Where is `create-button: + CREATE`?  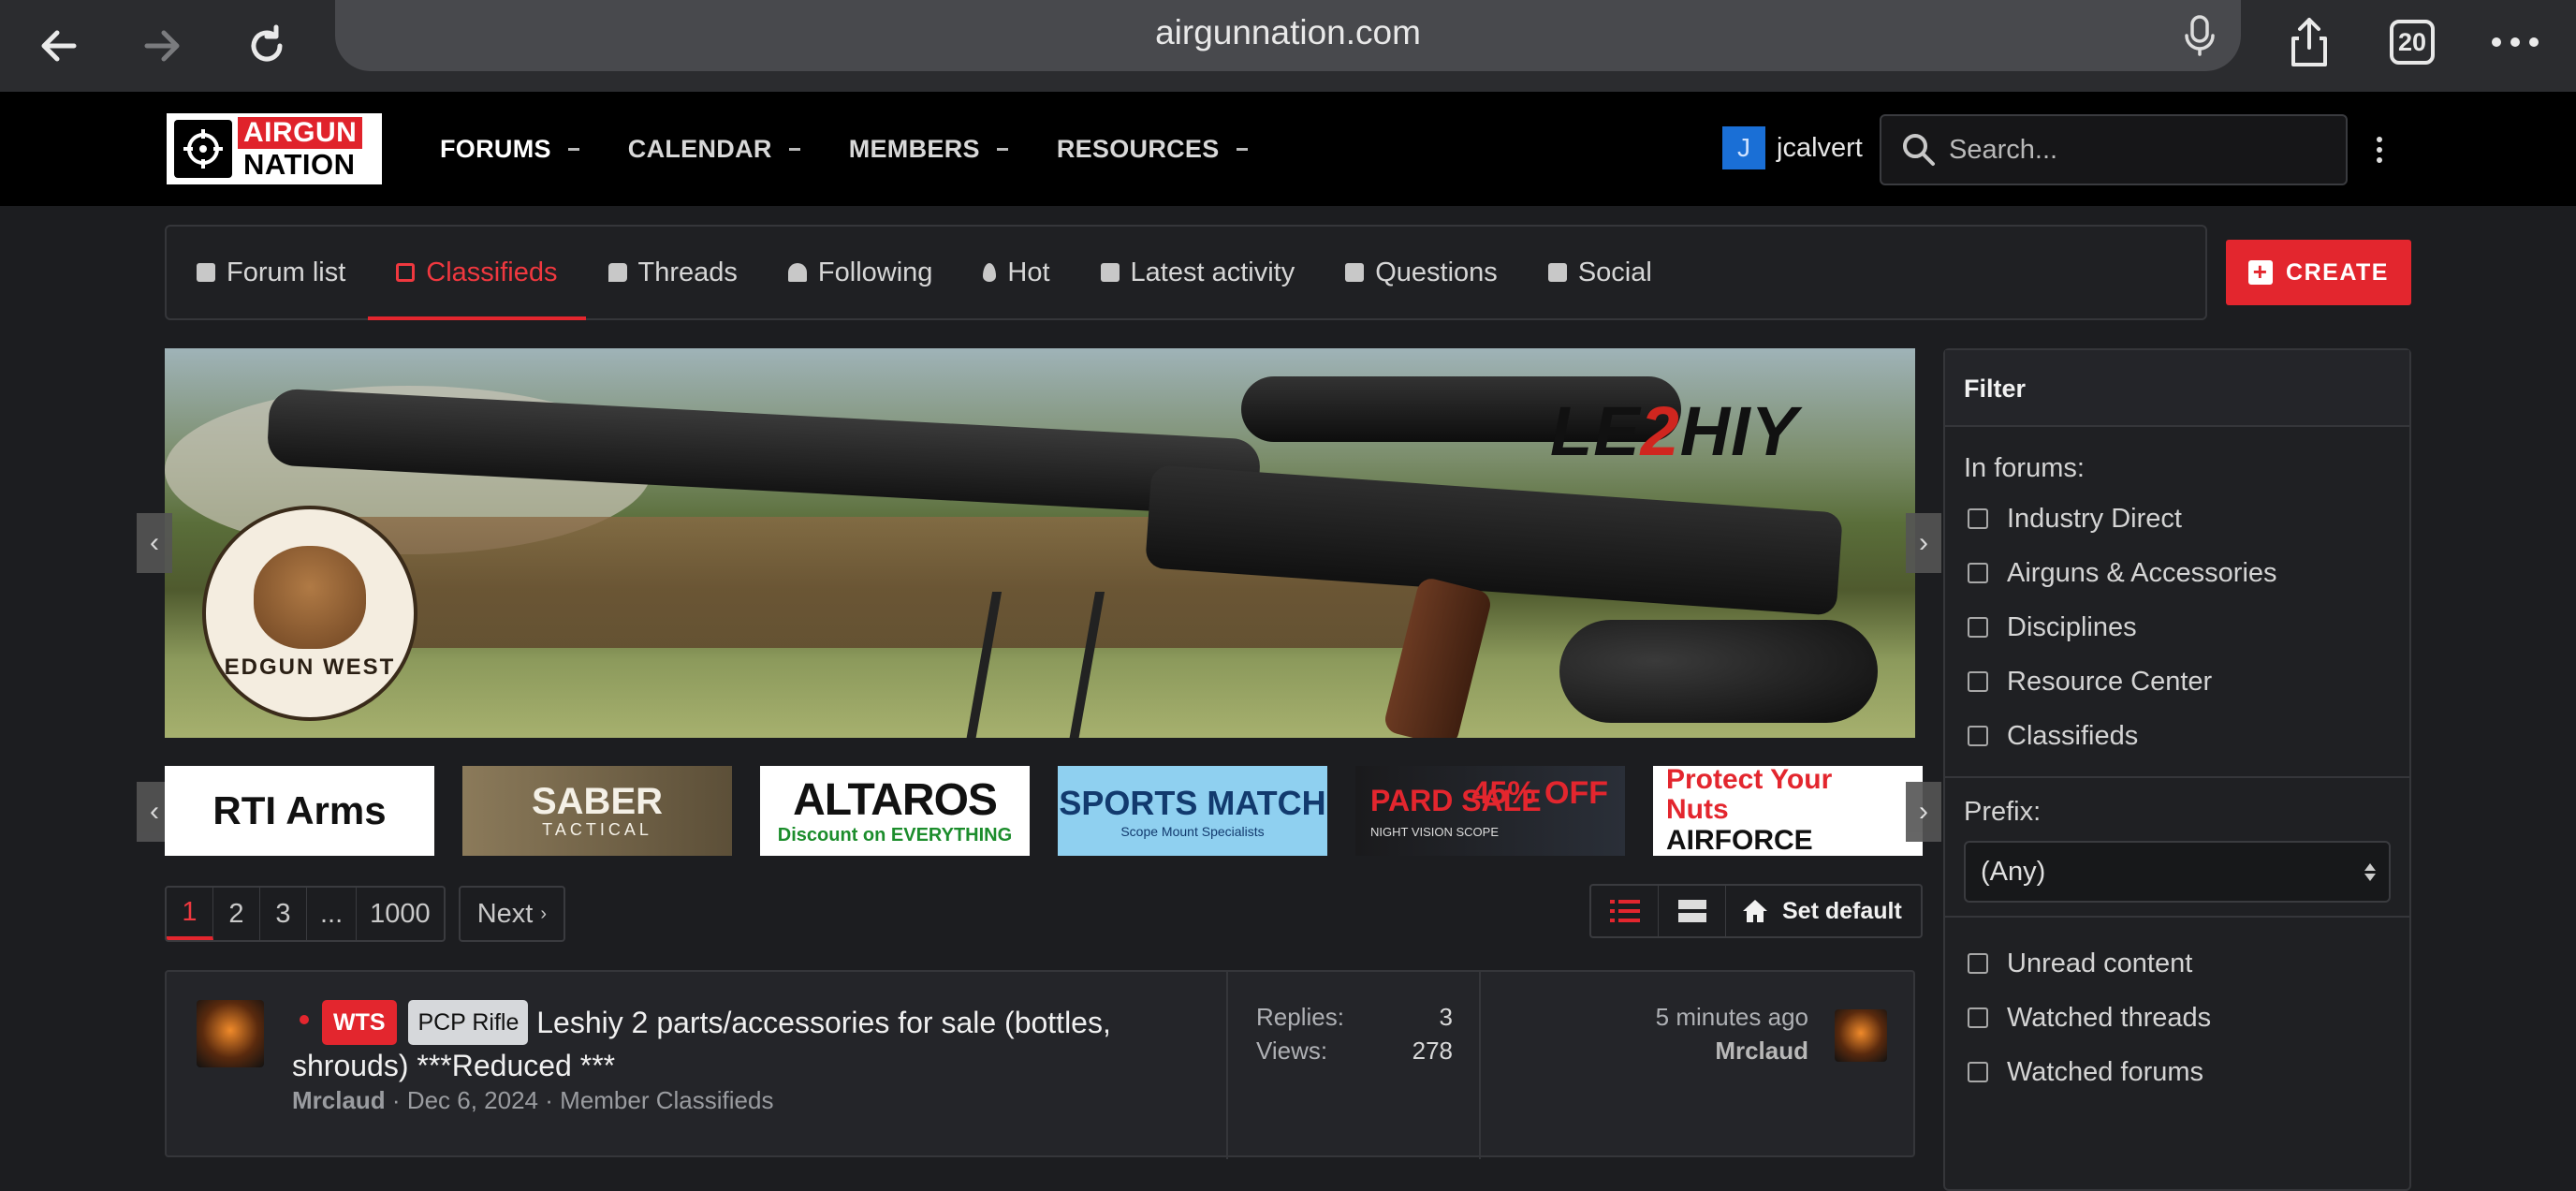
create-button: + CREATE is located at coordinates (2318, 272).